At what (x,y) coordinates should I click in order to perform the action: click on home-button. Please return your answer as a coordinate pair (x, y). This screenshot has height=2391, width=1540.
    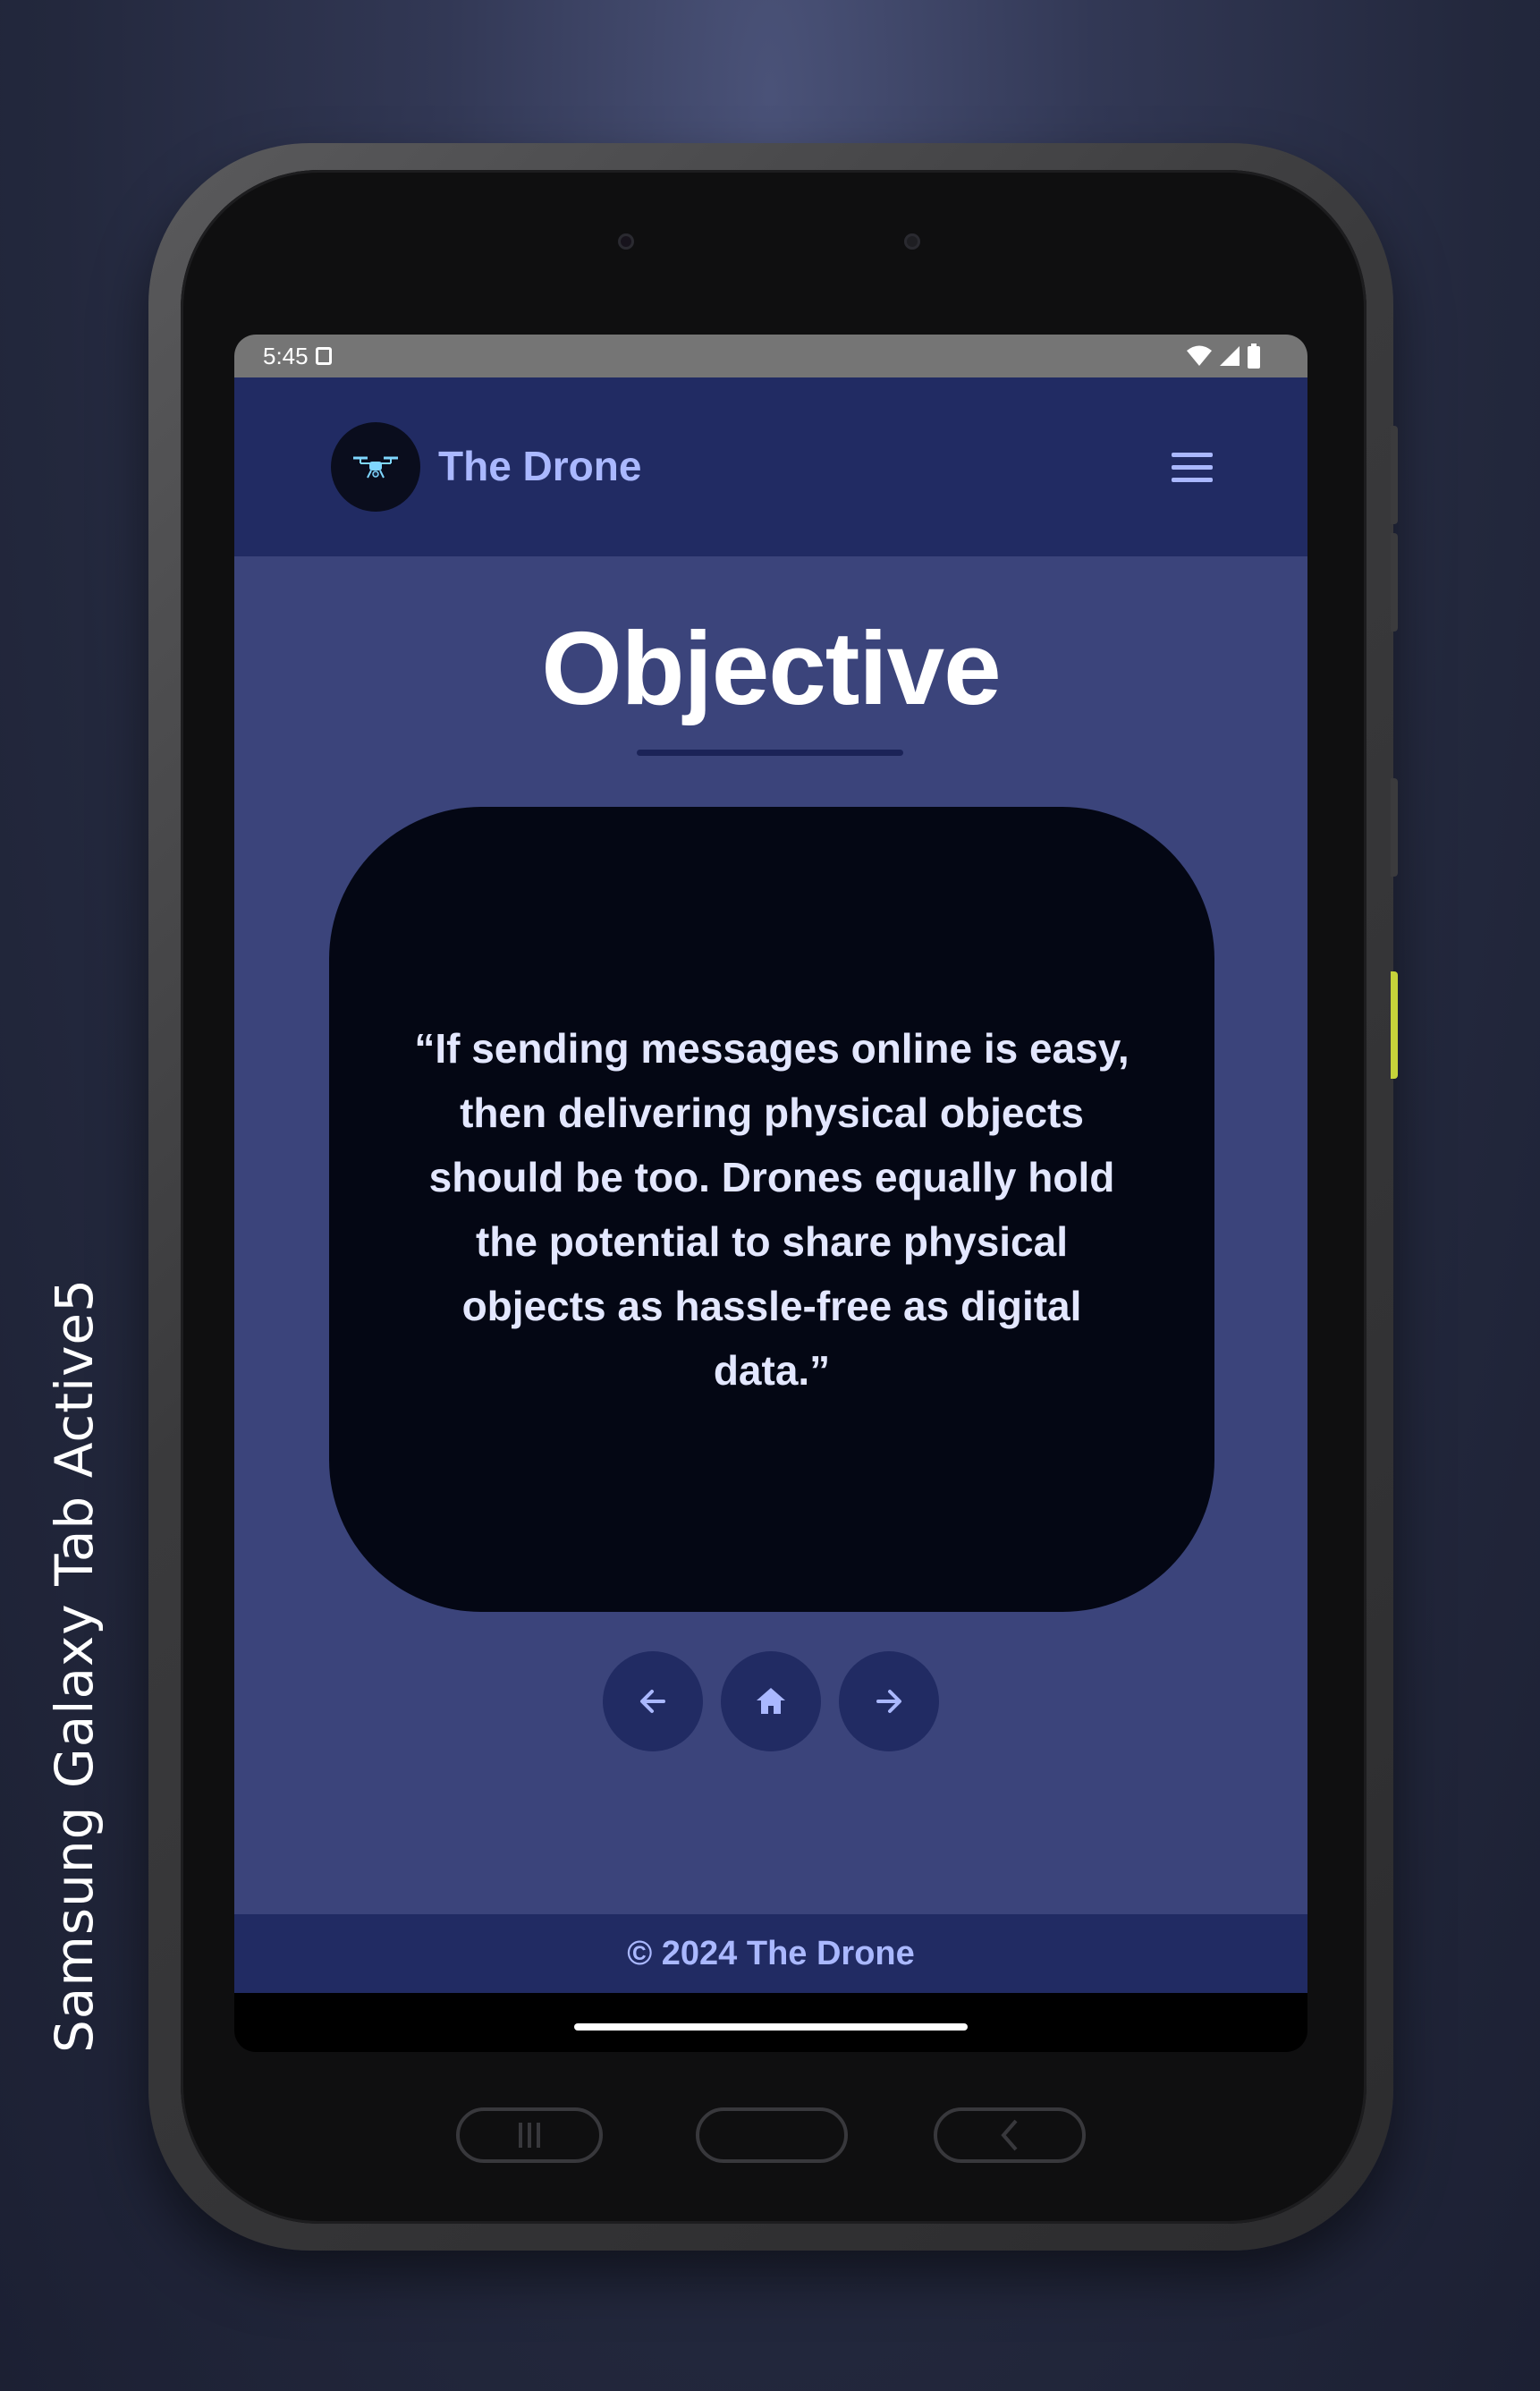
    Looking at the image, I should click on (771, 1701).